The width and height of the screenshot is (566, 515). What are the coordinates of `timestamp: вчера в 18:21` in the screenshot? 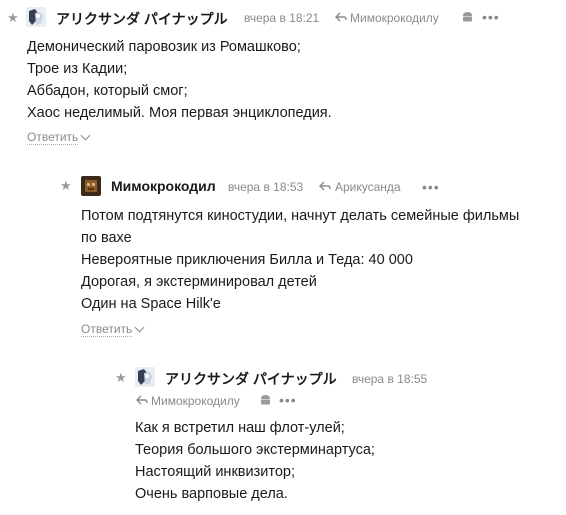 It's located at (281, 18).